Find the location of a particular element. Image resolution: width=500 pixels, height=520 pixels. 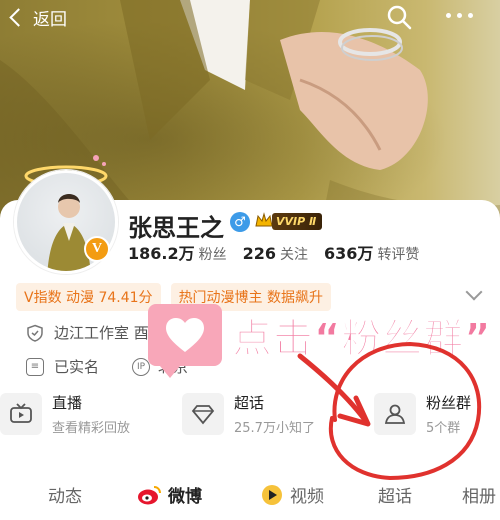

tv-icon is located at coordinates (21, 414).